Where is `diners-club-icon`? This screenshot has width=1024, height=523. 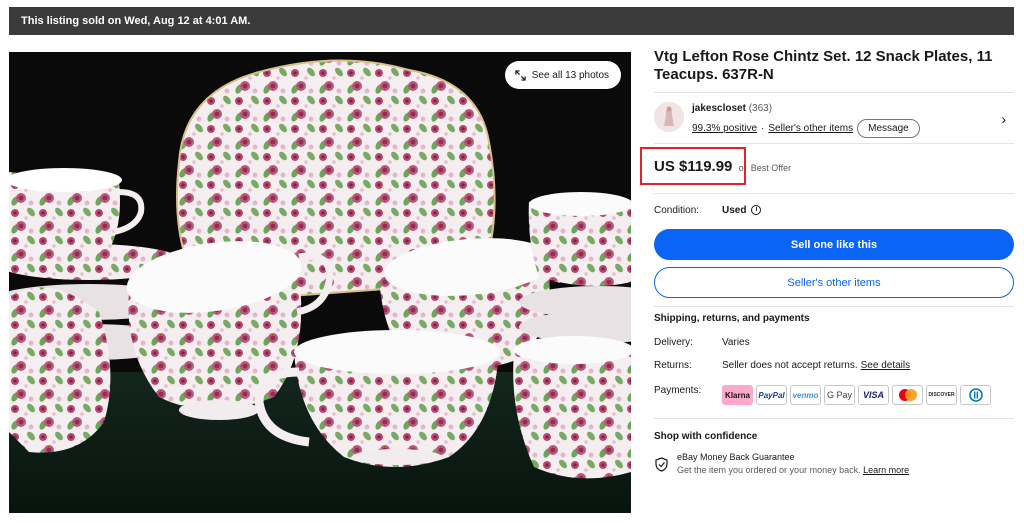
diners-club-icon is located at coordinates (975, 395).